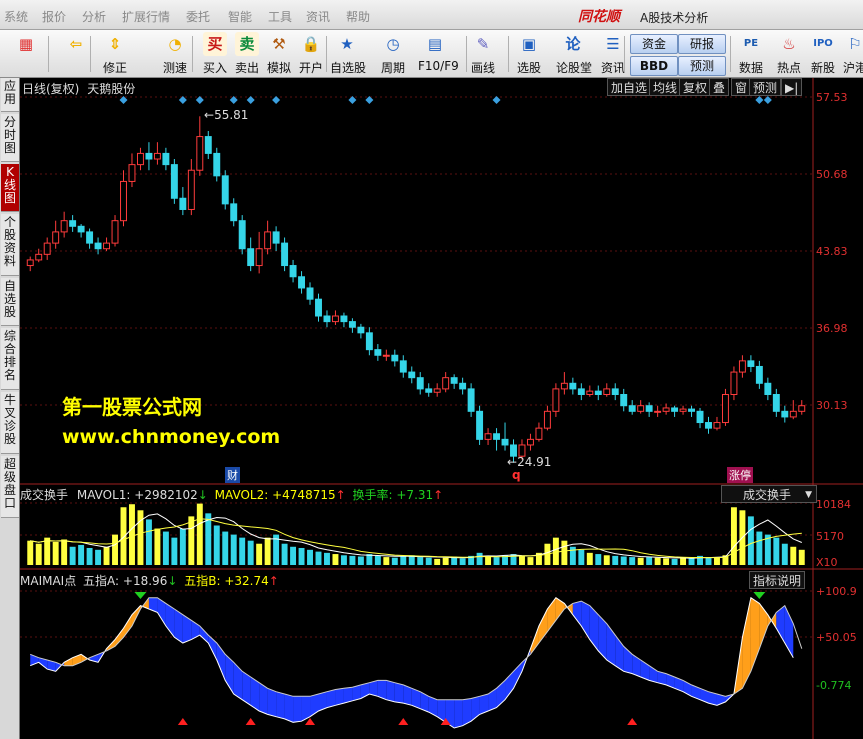 The height and width of the screenshot is (739, 863). What do you see at coordinates (232, 475) in the screenshot?
I see `event-cai-badge: 财` at bounding box center [232, 475].